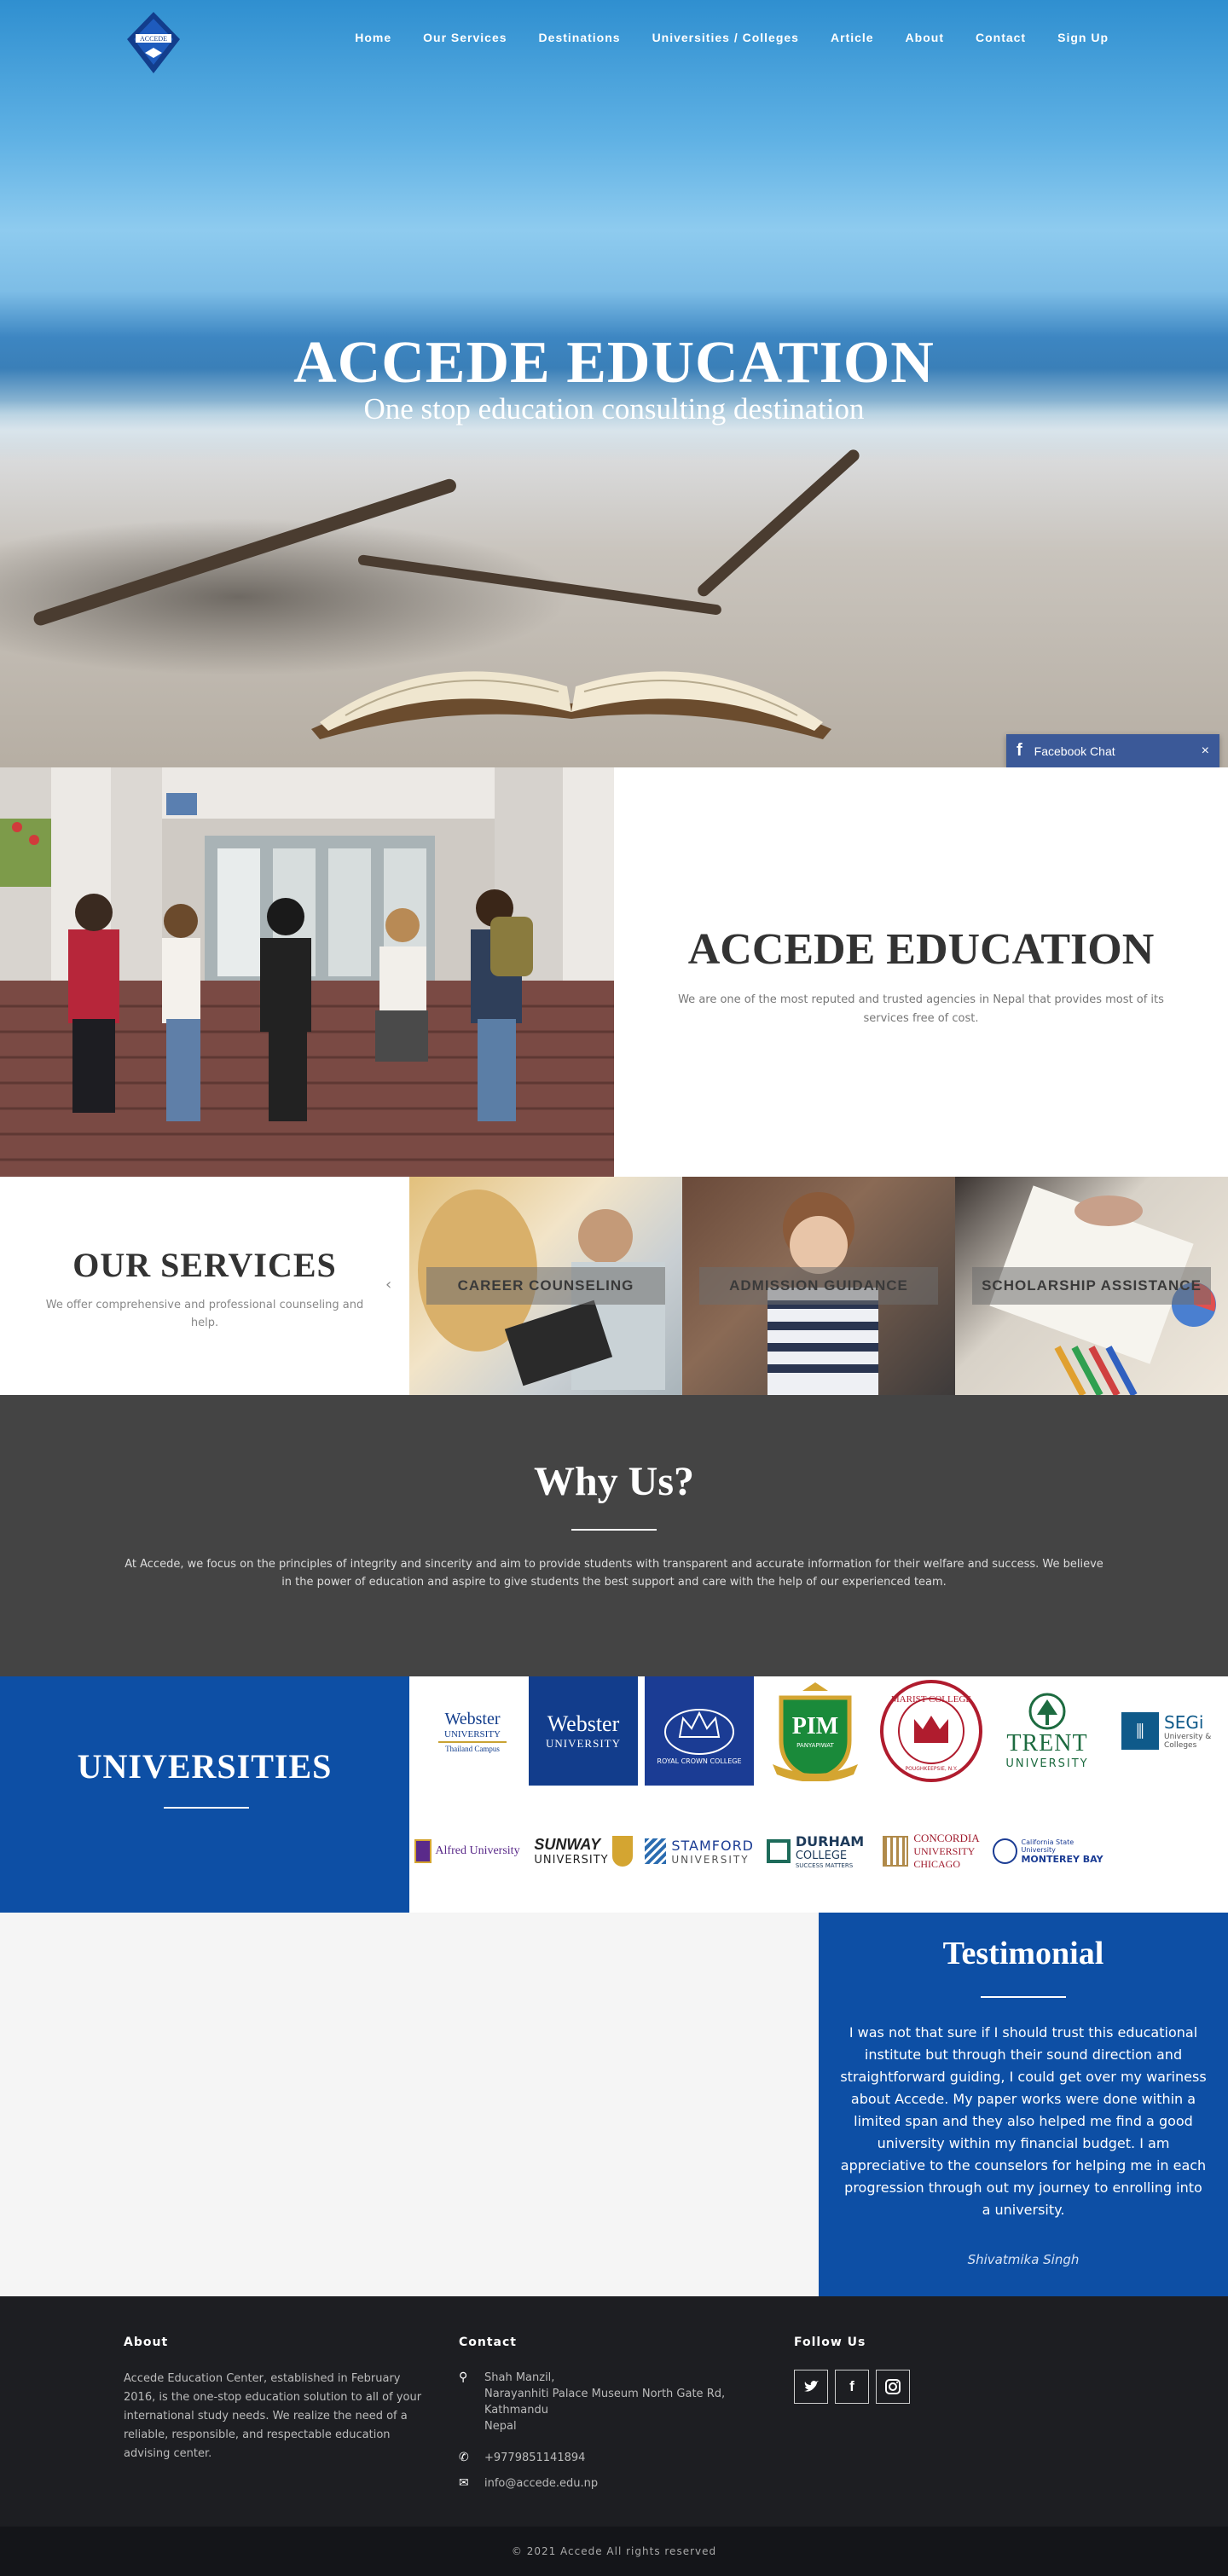 The height and width of the screenshot is (2576, 1228). I want to click on instagram-icon, so click(893, 2387).